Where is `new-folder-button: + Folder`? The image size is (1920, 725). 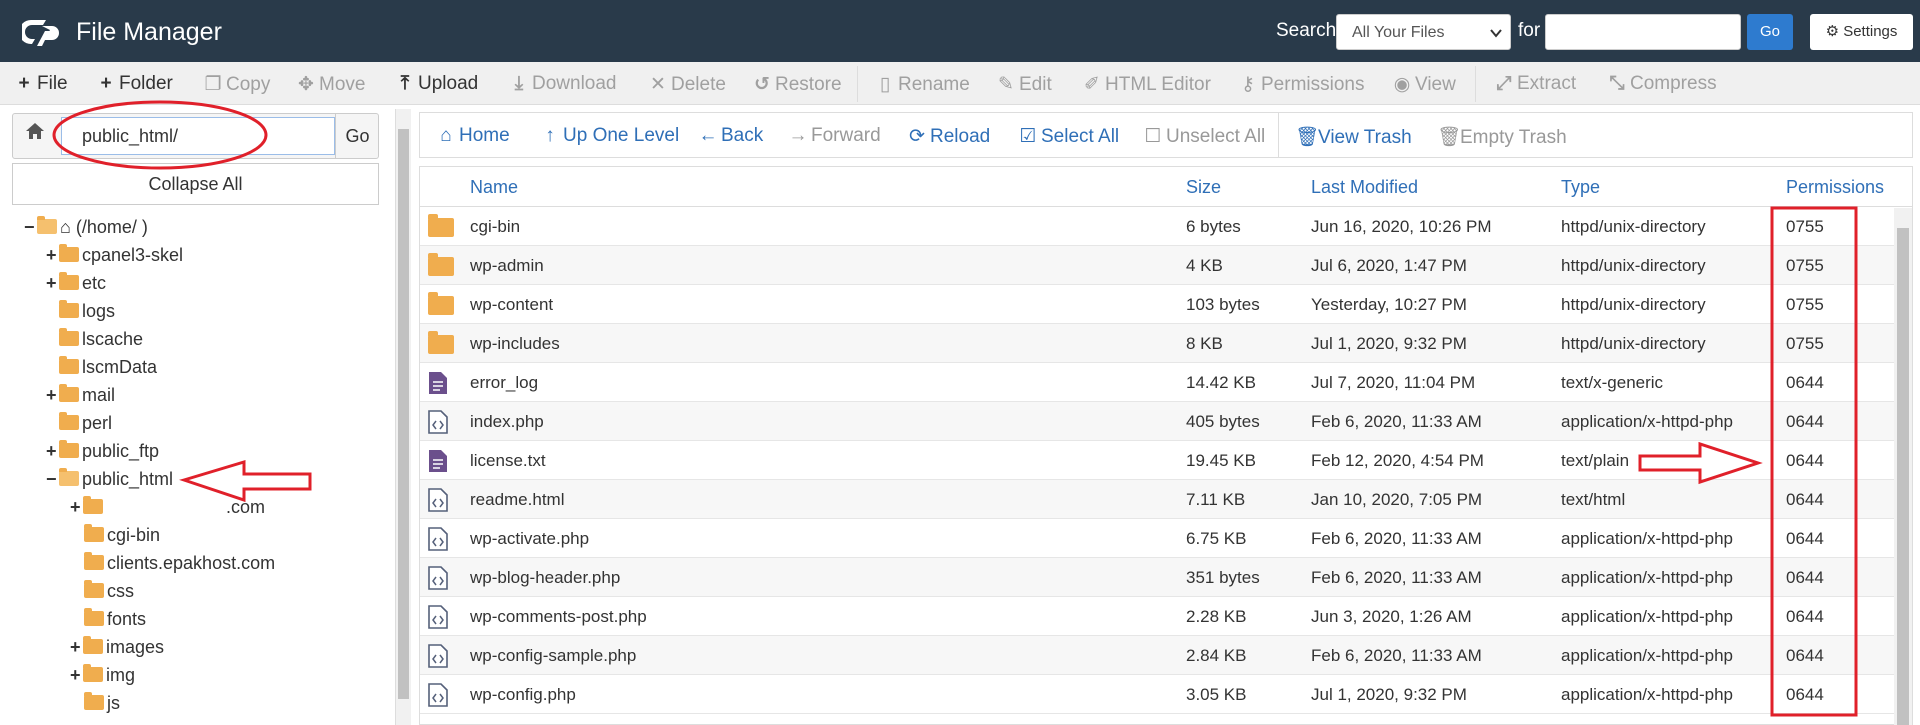 new-folder-button: + Folder is located at coordinates (134, 84).